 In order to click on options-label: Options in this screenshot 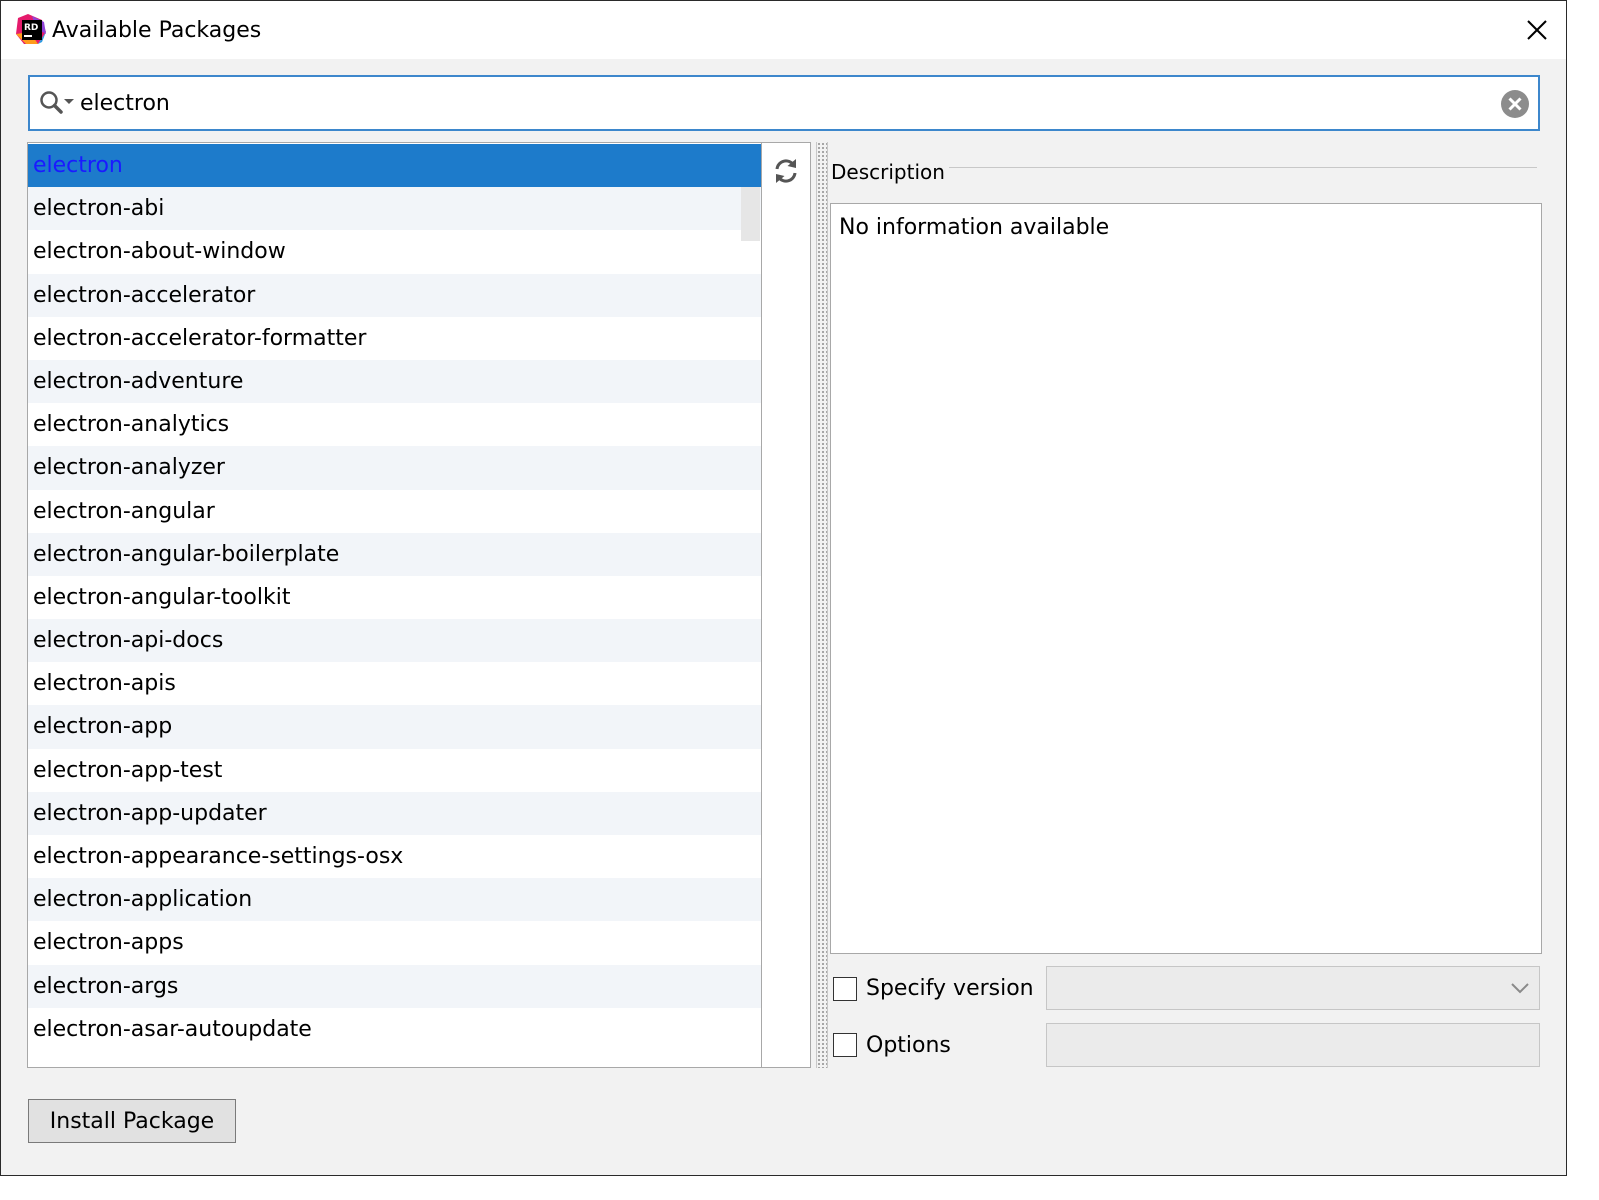, I will do `click(908, 1046)`.